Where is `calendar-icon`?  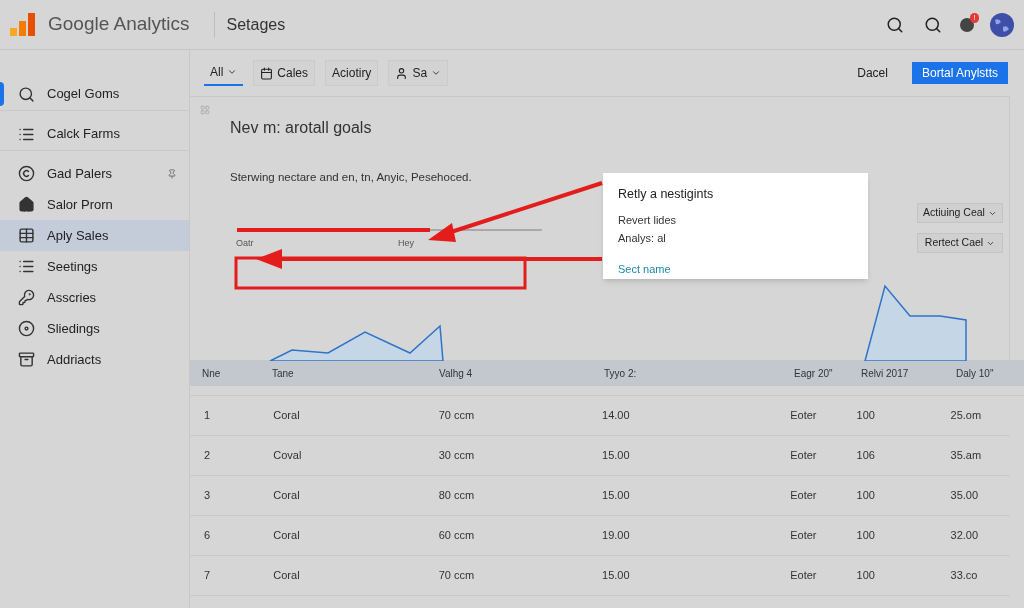 calendar-icon is located at coordinates (267, 73).